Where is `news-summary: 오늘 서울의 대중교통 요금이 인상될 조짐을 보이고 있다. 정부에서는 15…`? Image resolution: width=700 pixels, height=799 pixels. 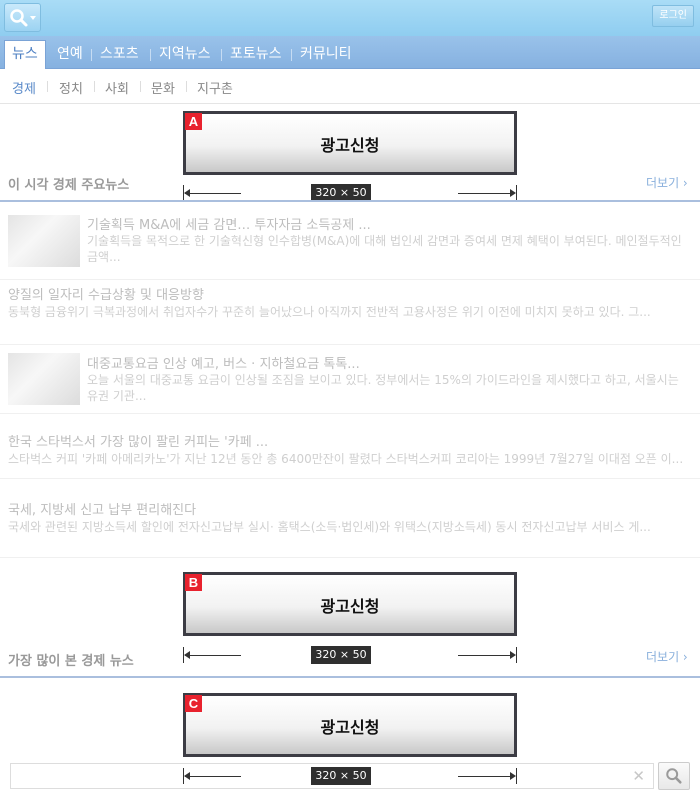
news-summary: 오늘 서울의 대중교통 요금이 인상될 조짐을 보이고 있다. 정부에서는 15… is located at coordinates (383, 388).